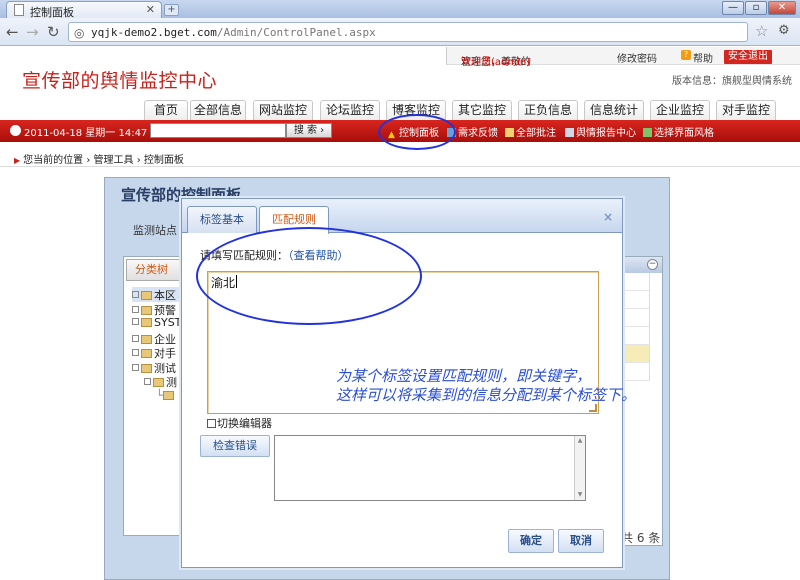 This screenshot has width=800, height=580. I want to click on page-icon, so click(19, 10).